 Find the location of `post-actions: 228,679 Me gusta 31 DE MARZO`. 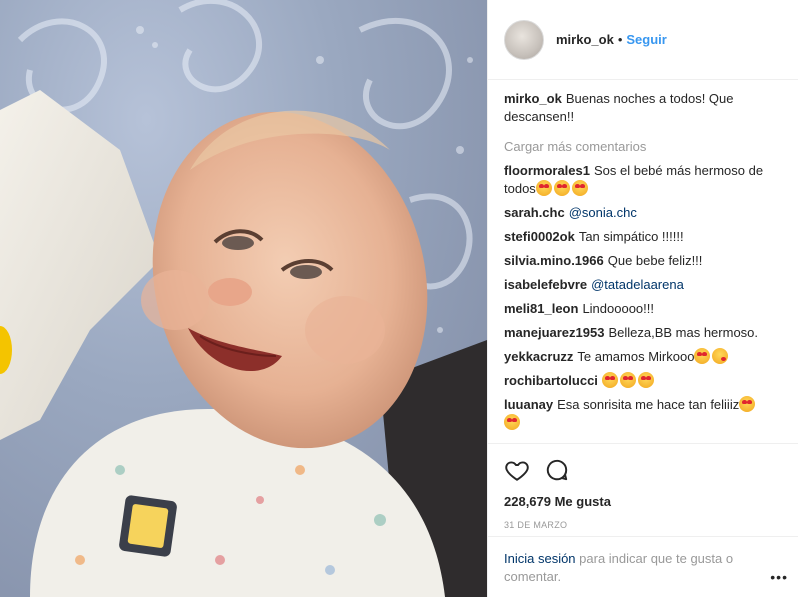

post-actions: 228,679 Me gusta 31 DE MARZO is located at coordinates (643, 486).